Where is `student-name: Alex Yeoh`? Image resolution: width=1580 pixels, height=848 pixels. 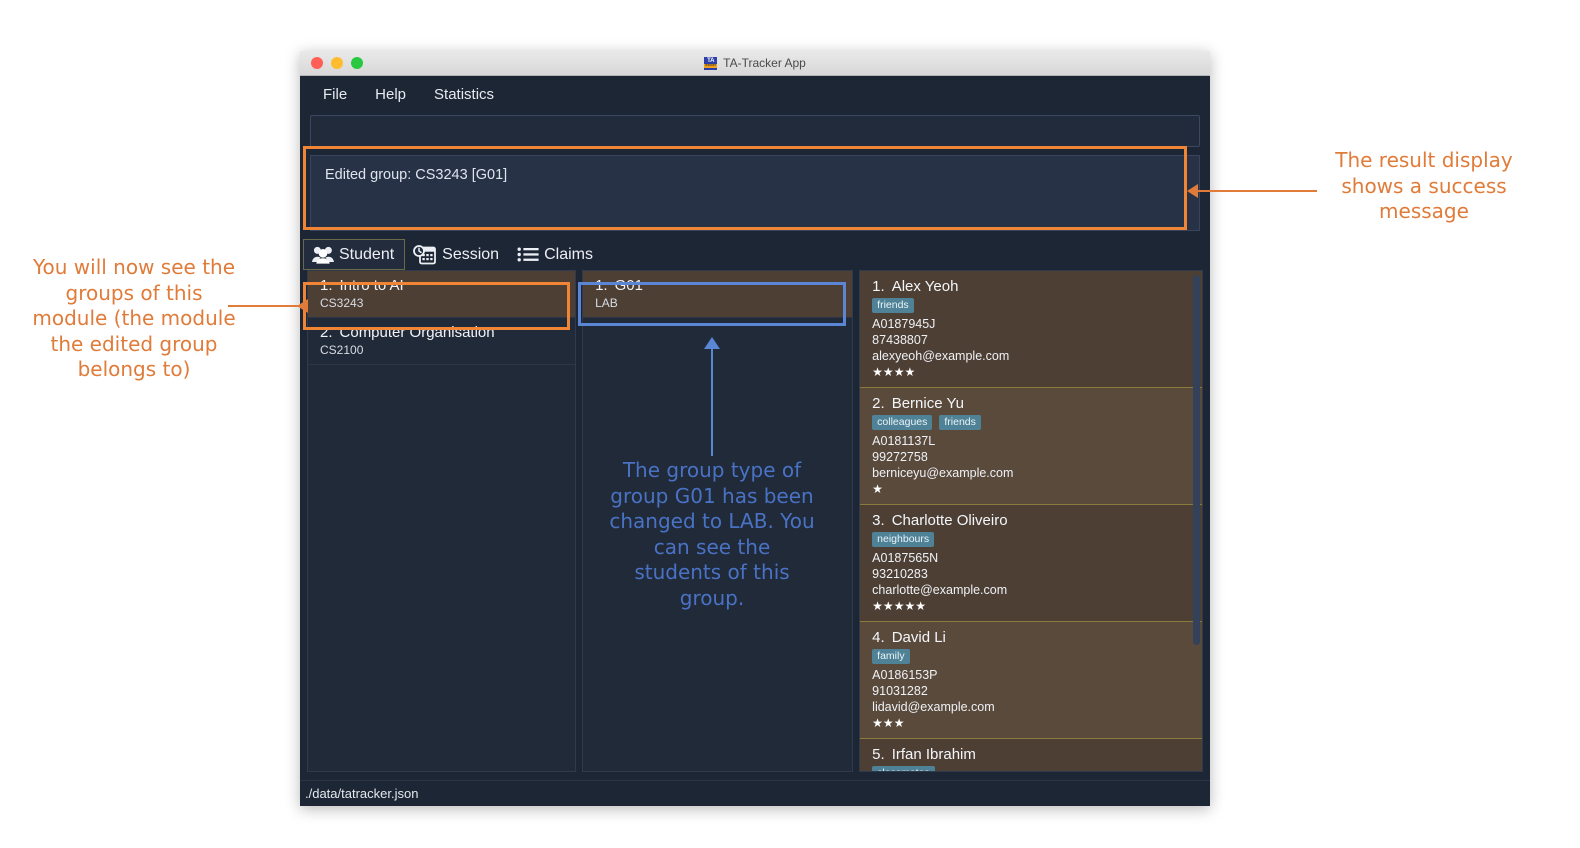
student-name: Alex Yeoh is located at coordinates (925, 286).